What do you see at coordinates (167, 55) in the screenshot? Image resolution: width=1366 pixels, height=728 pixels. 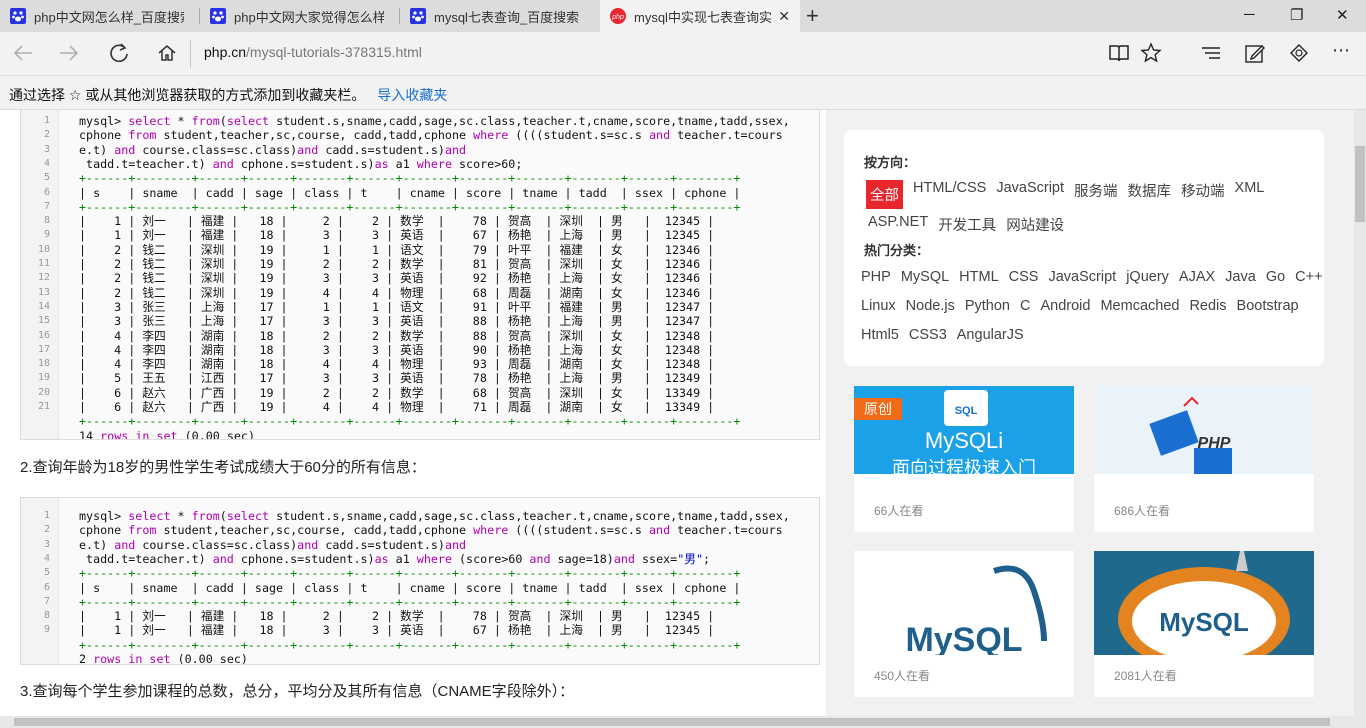 I see `home-icon` at bounding box center [167, 55].